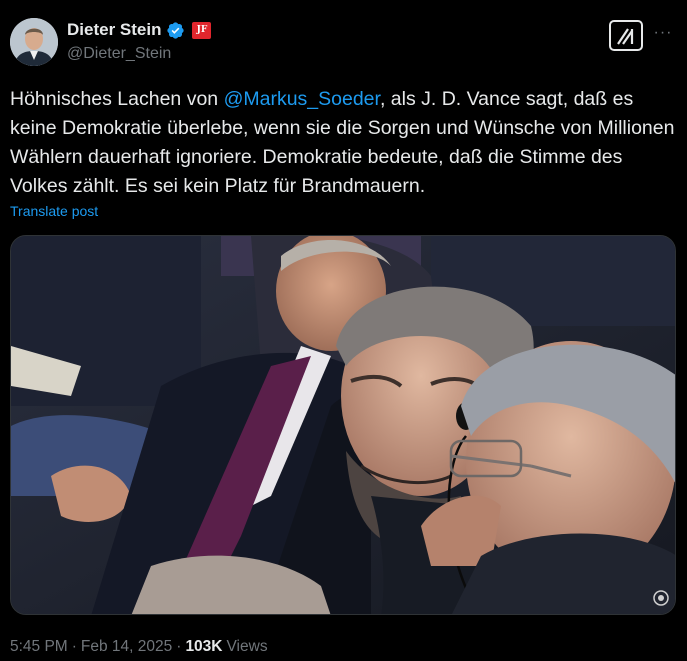 This screenshot has width=687, height=661. What do you see at coordinates (117, 99) in the screenshot?
I see `tweet-text-before: Höhnisches Lachen von` at bounding box center [117, 99].